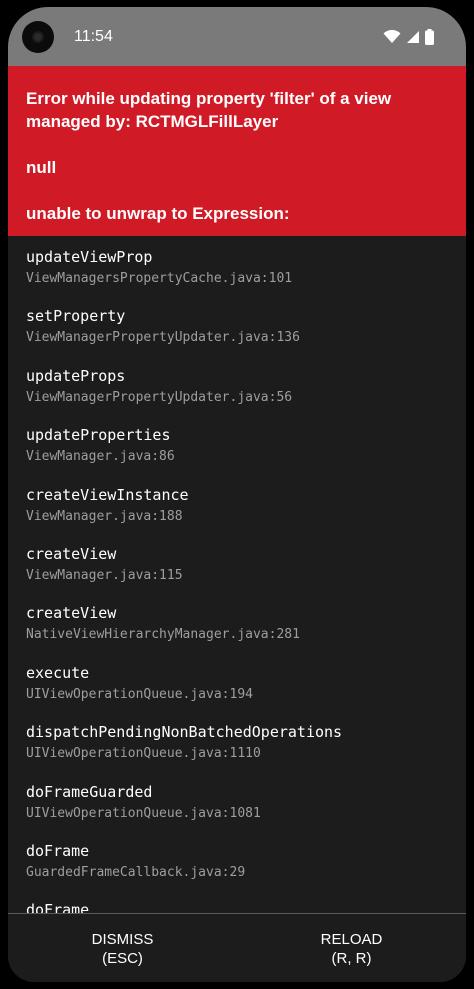 The image size is (474, 989). Describe the element at coordinates (159, 278) in the screenshot. I see `stack-frame-file: ViewManagersPropertyCache.java:101` at that location.